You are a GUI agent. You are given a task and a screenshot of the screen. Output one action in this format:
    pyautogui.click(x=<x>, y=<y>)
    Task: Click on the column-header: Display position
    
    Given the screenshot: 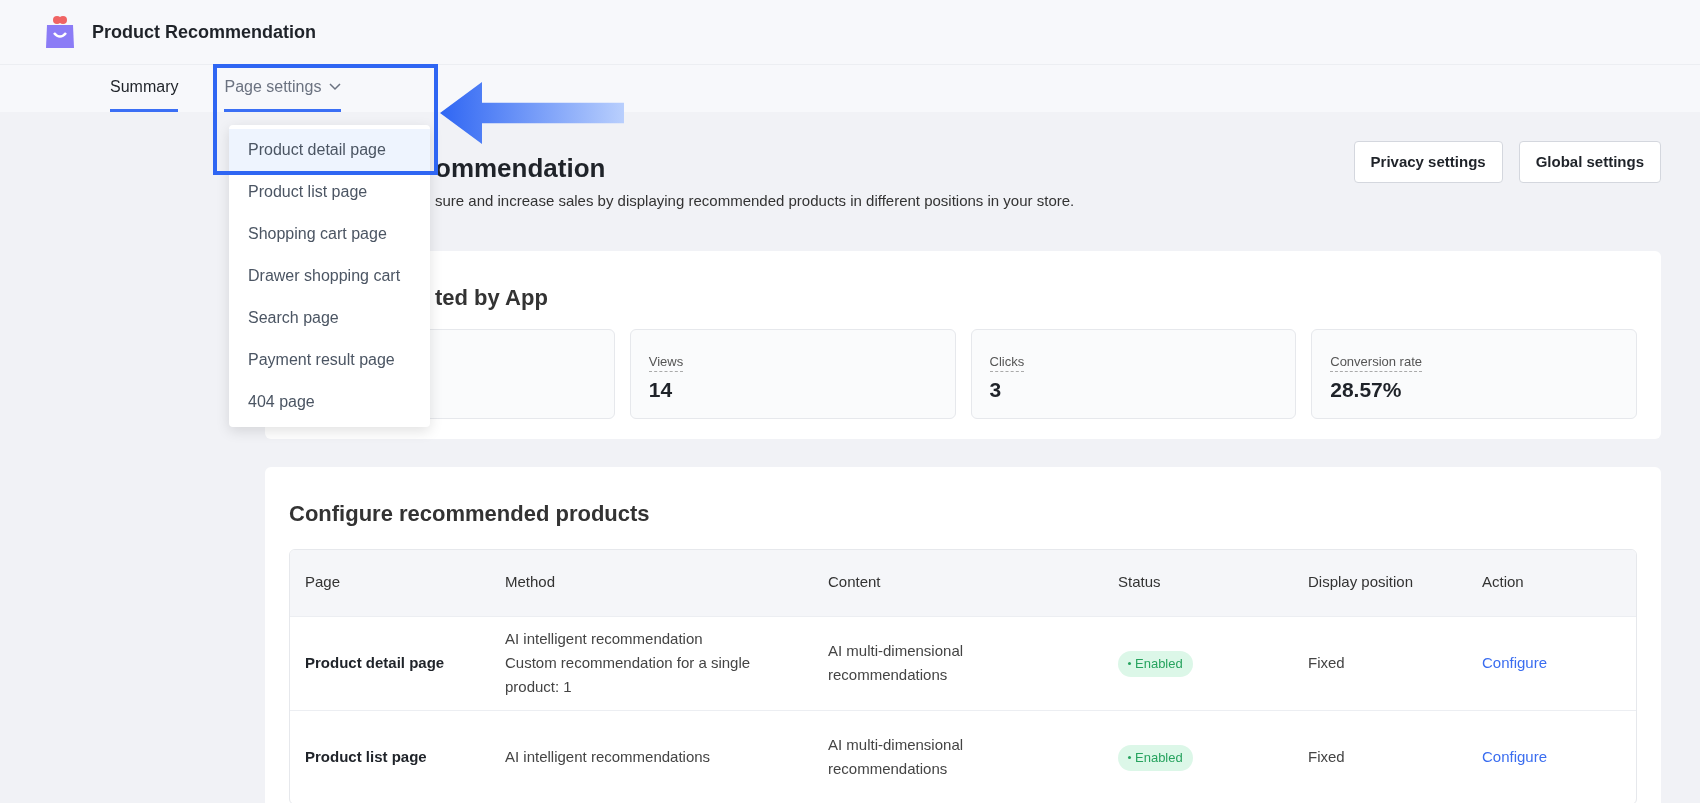 What is the action you would take?
    pyautogui.click(x=1361, y=582)
    